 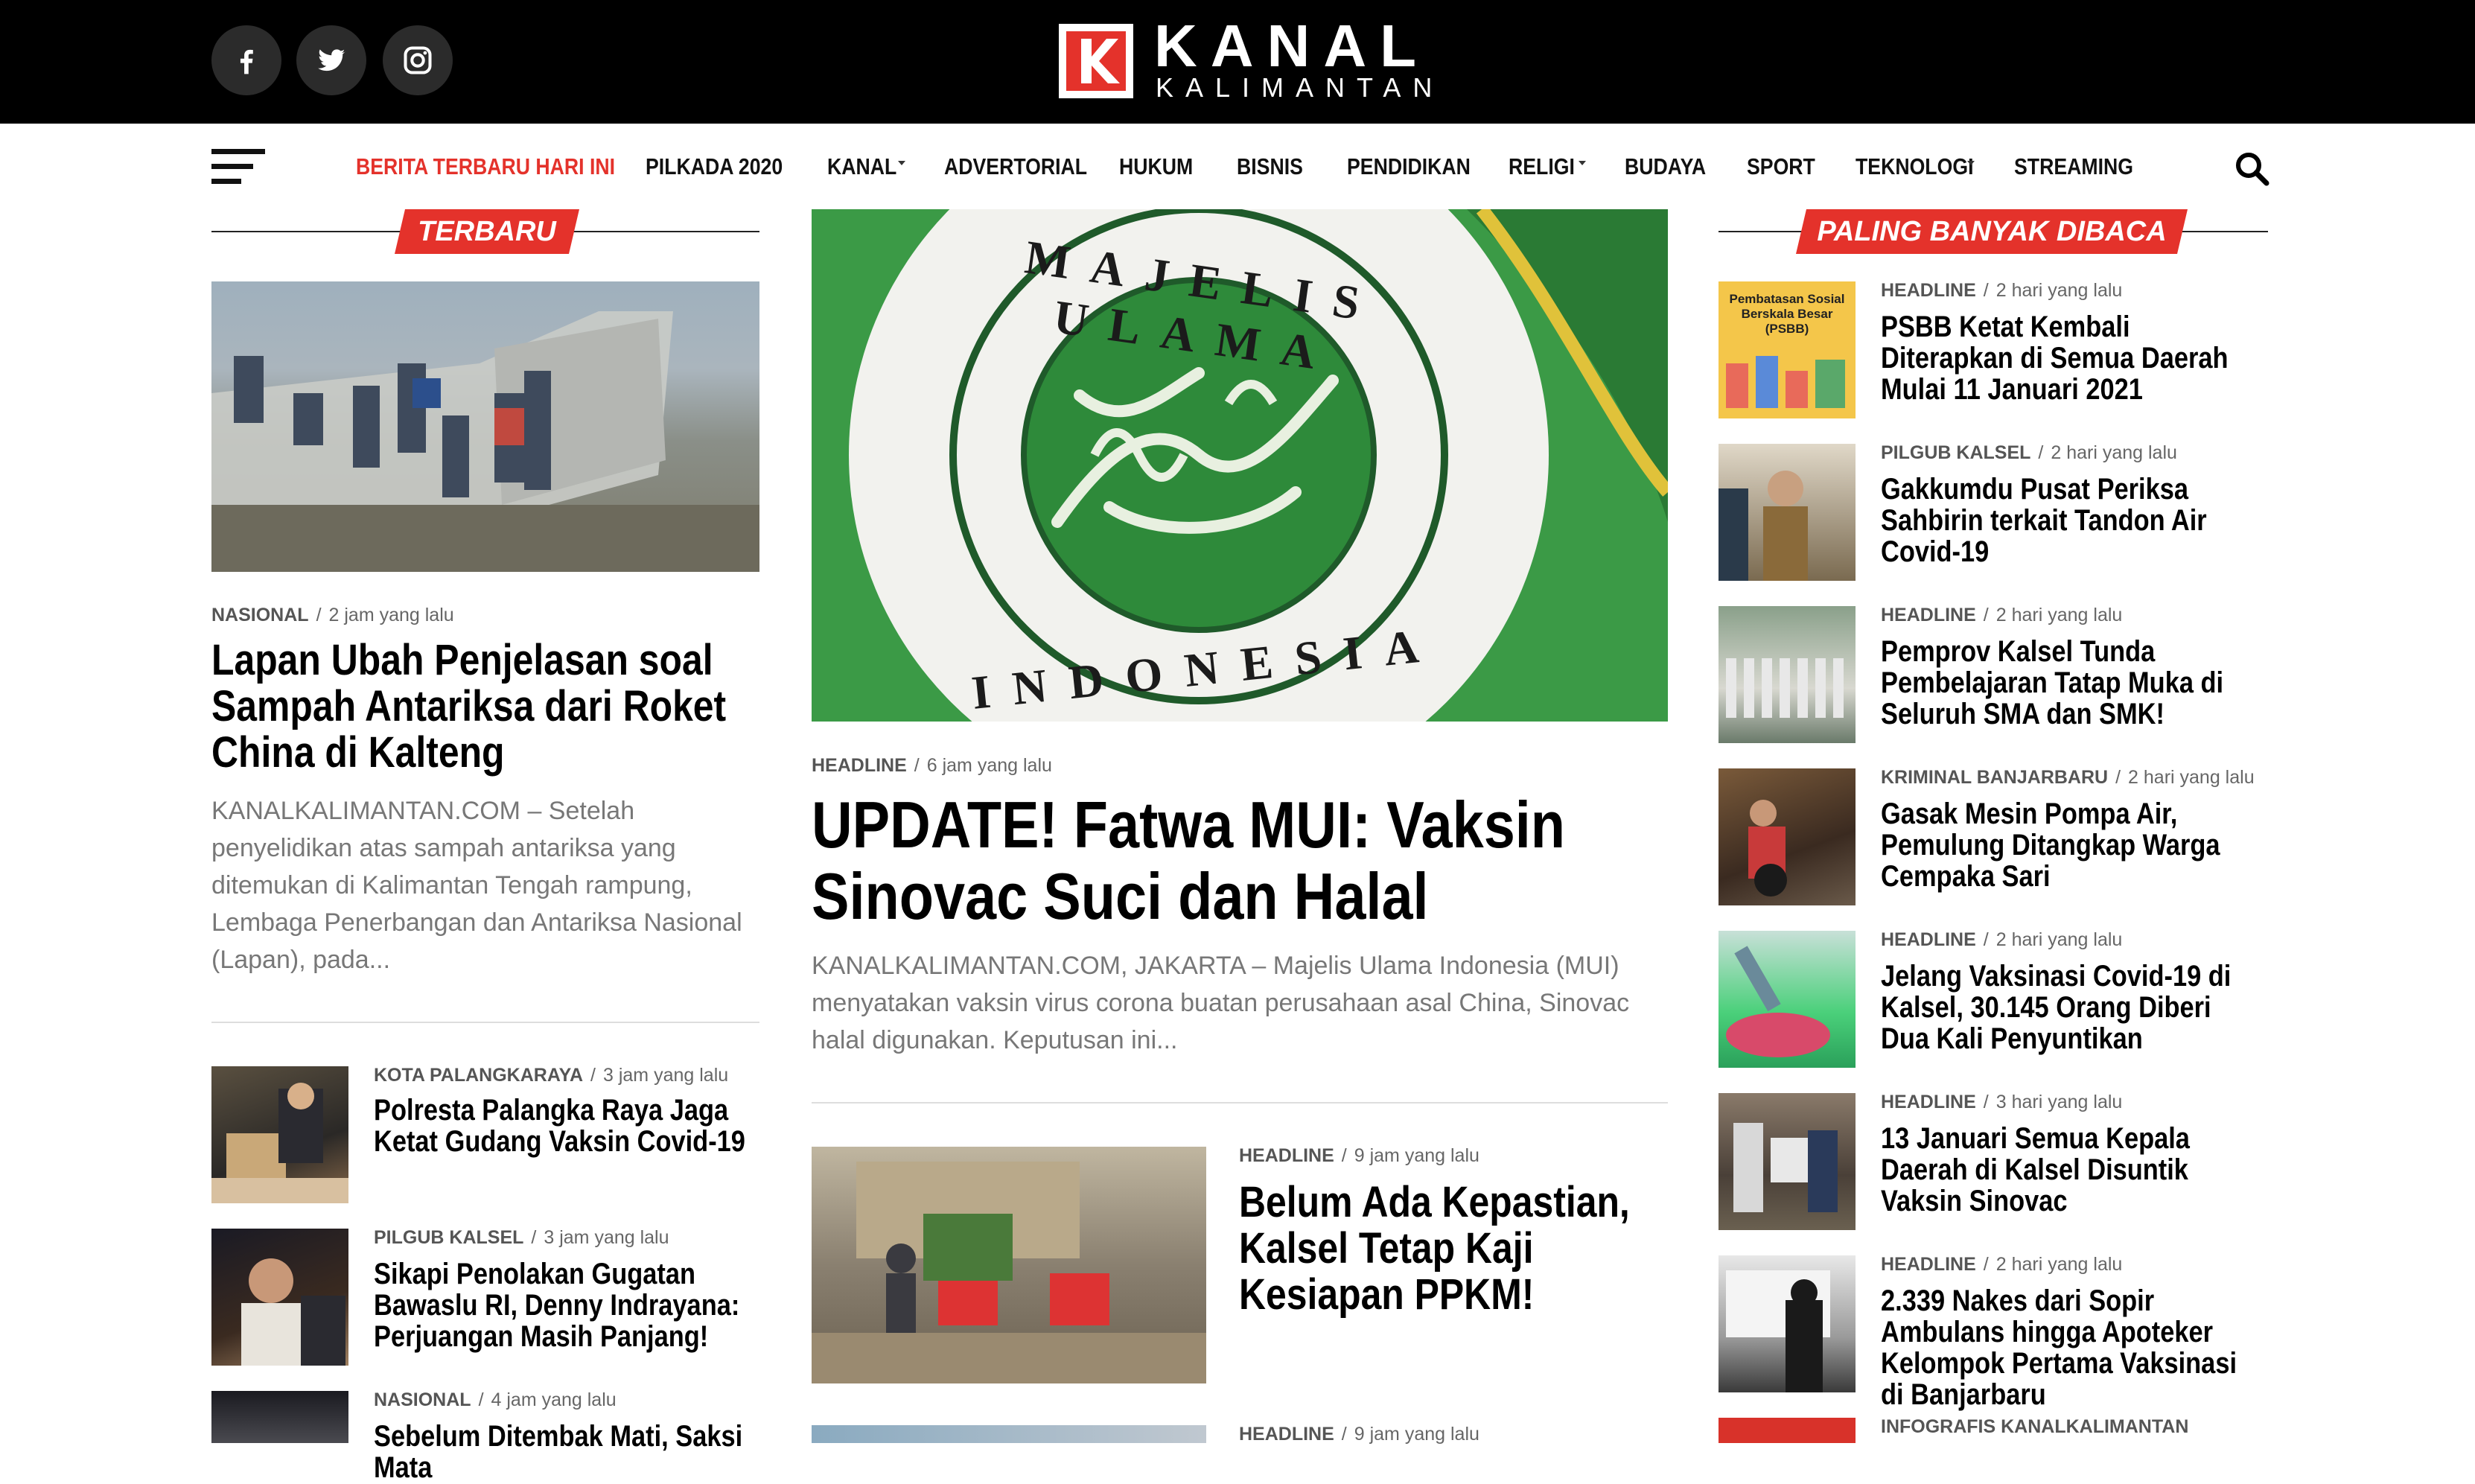 What do you see at coordinates (989, 765) in the screenshot?
I see `timestamp: 6 jam yang lalu` at bounding box center [989, 765].